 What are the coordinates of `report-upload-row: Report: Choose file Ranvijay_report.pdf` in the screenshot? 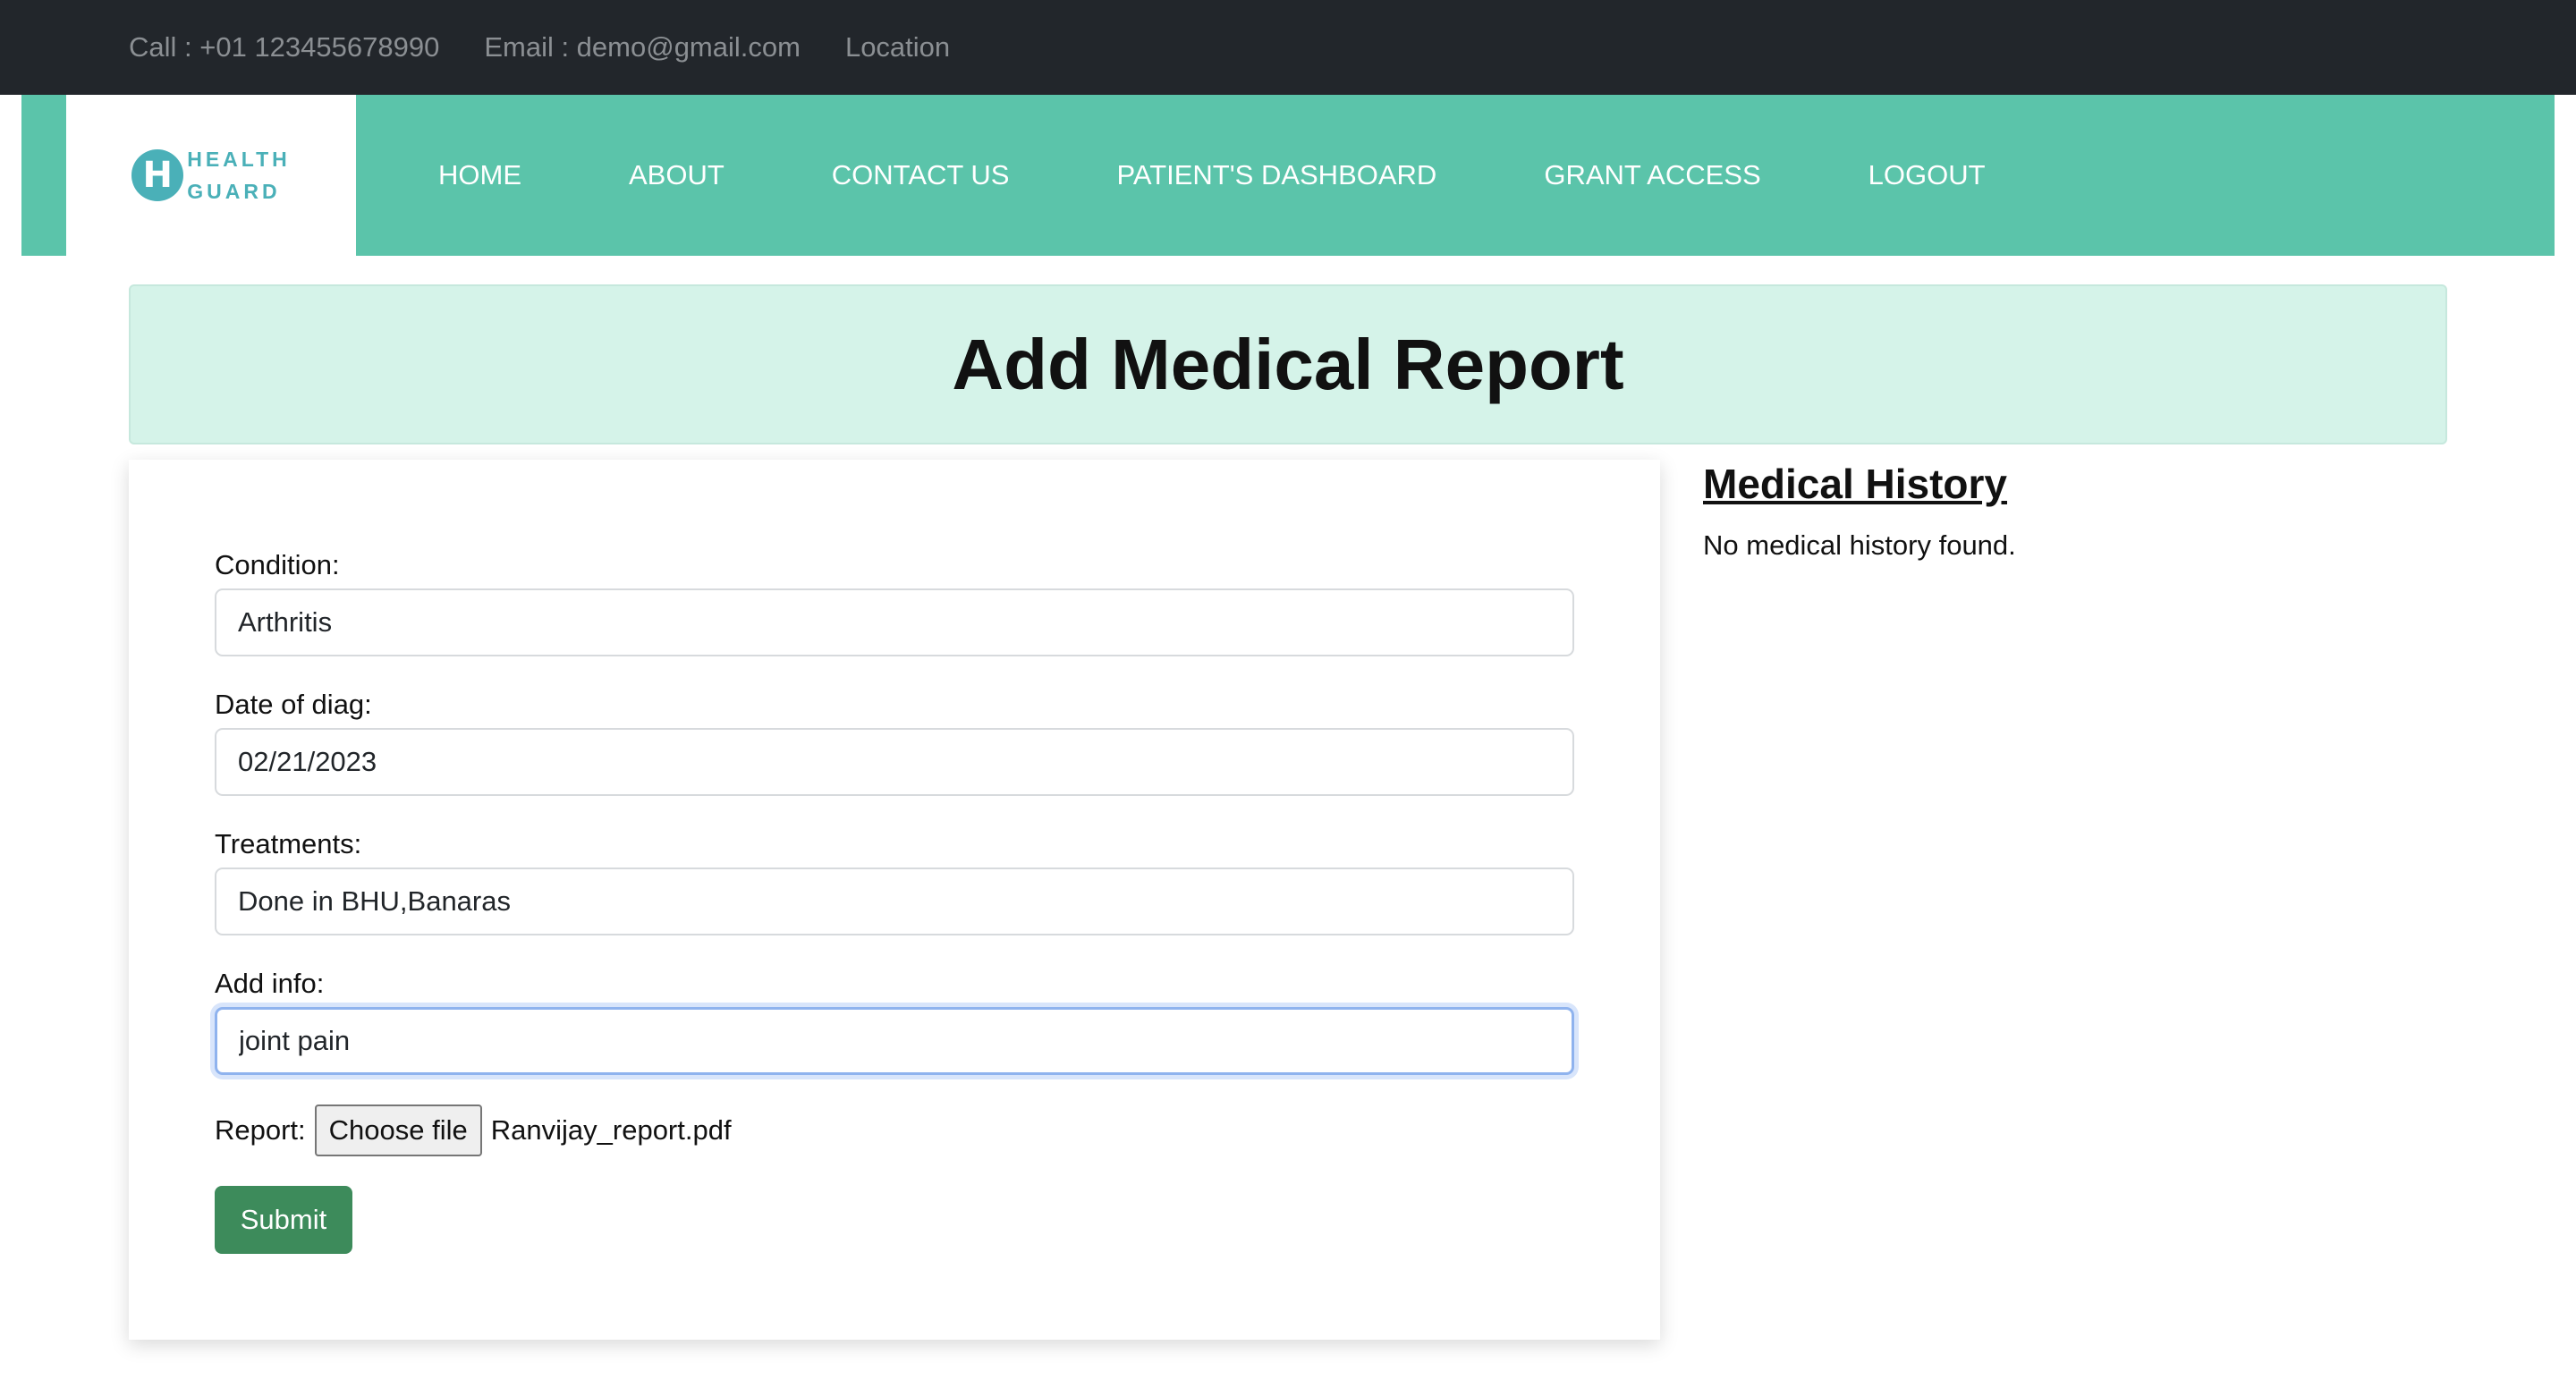 It's located at (473, 1131).